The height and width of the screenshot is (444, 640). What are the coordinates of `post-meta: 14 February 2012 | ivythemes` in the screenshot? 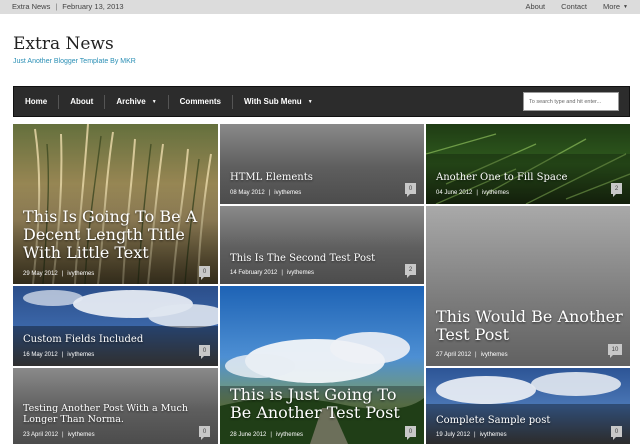 It's located at (272, 273).